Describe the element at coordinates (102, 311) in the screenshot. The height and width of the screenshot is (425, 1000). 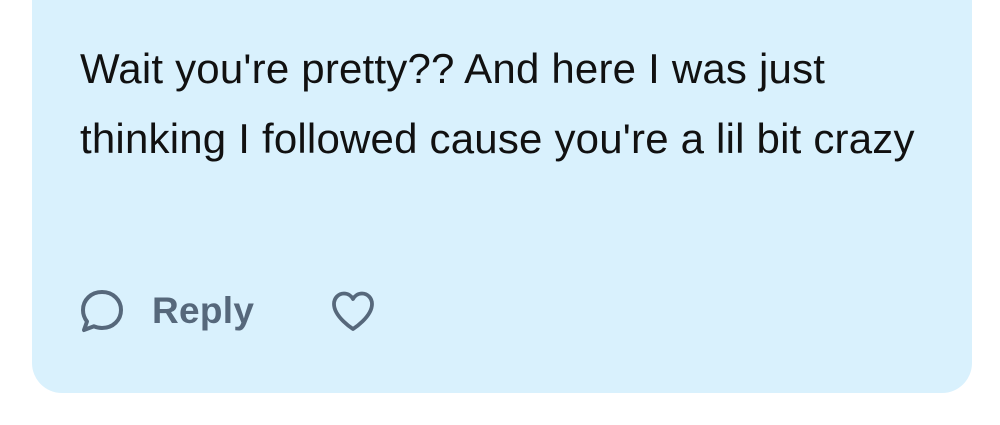
I see `speech-bubble-icon` at that location.